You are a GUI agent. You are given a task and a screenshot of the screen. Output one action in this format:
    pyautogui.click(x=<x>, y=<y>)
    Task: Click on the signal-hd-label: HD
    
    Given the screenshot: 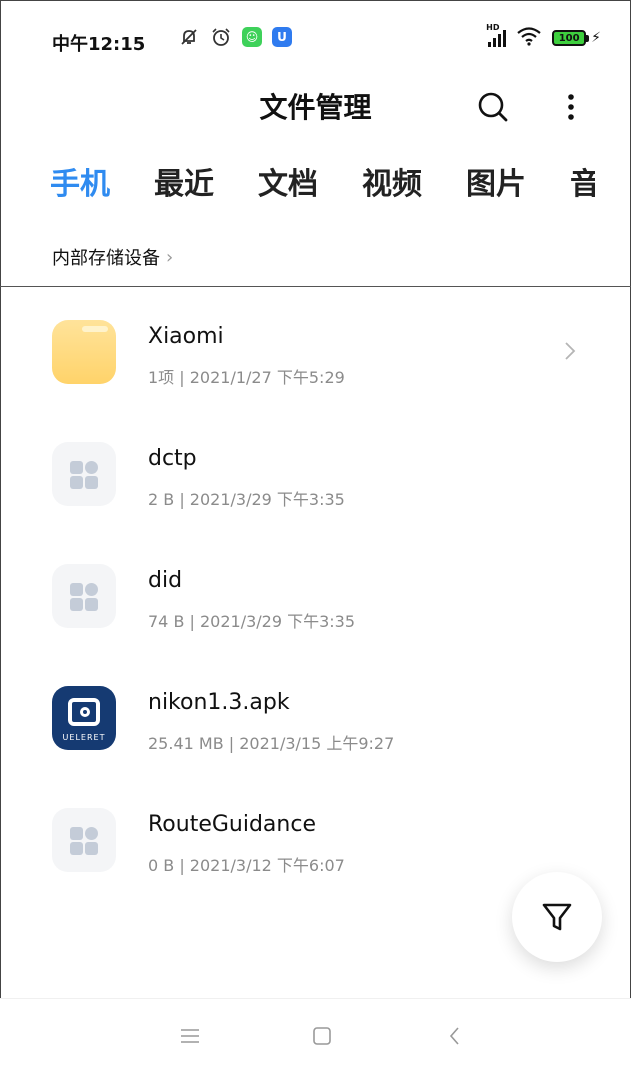 What is the action you would take?
    pyautogui.click(x=493, y=27)
    